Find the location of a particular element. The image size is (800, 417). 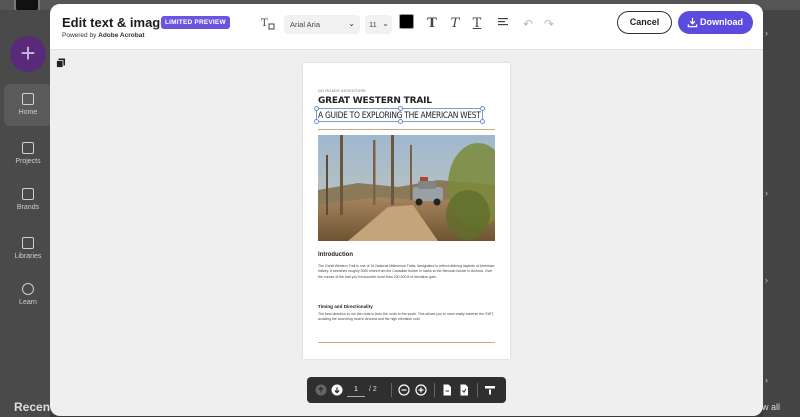

limited-preview-badge: LIMITED PREVIEW is located at coordinates (195, 22).